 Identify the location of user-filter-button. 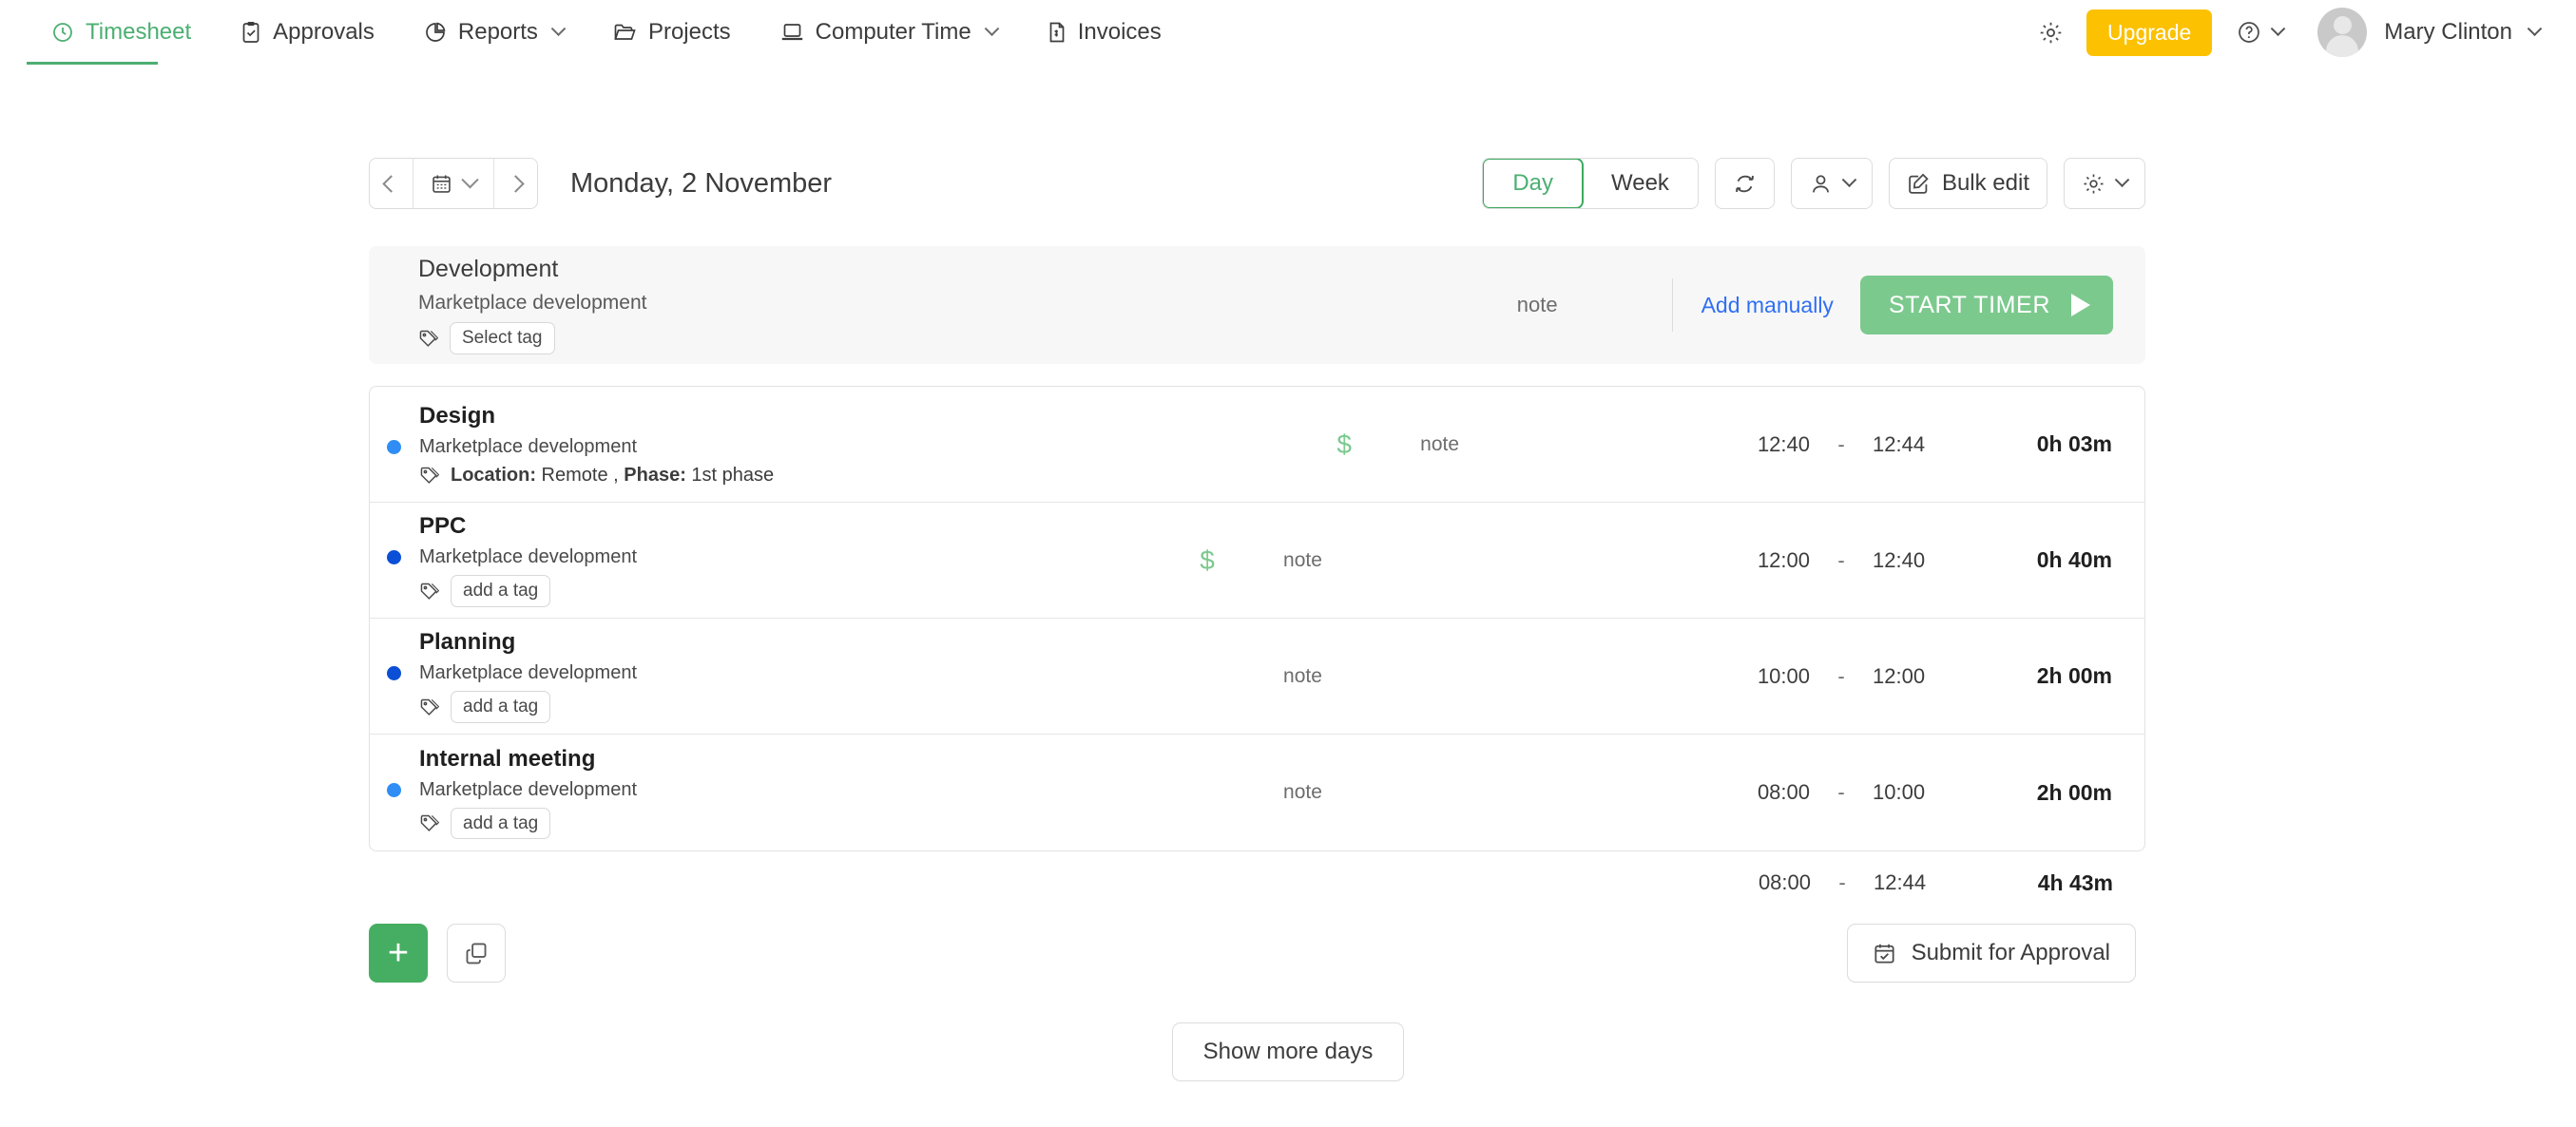
(1832, 183).